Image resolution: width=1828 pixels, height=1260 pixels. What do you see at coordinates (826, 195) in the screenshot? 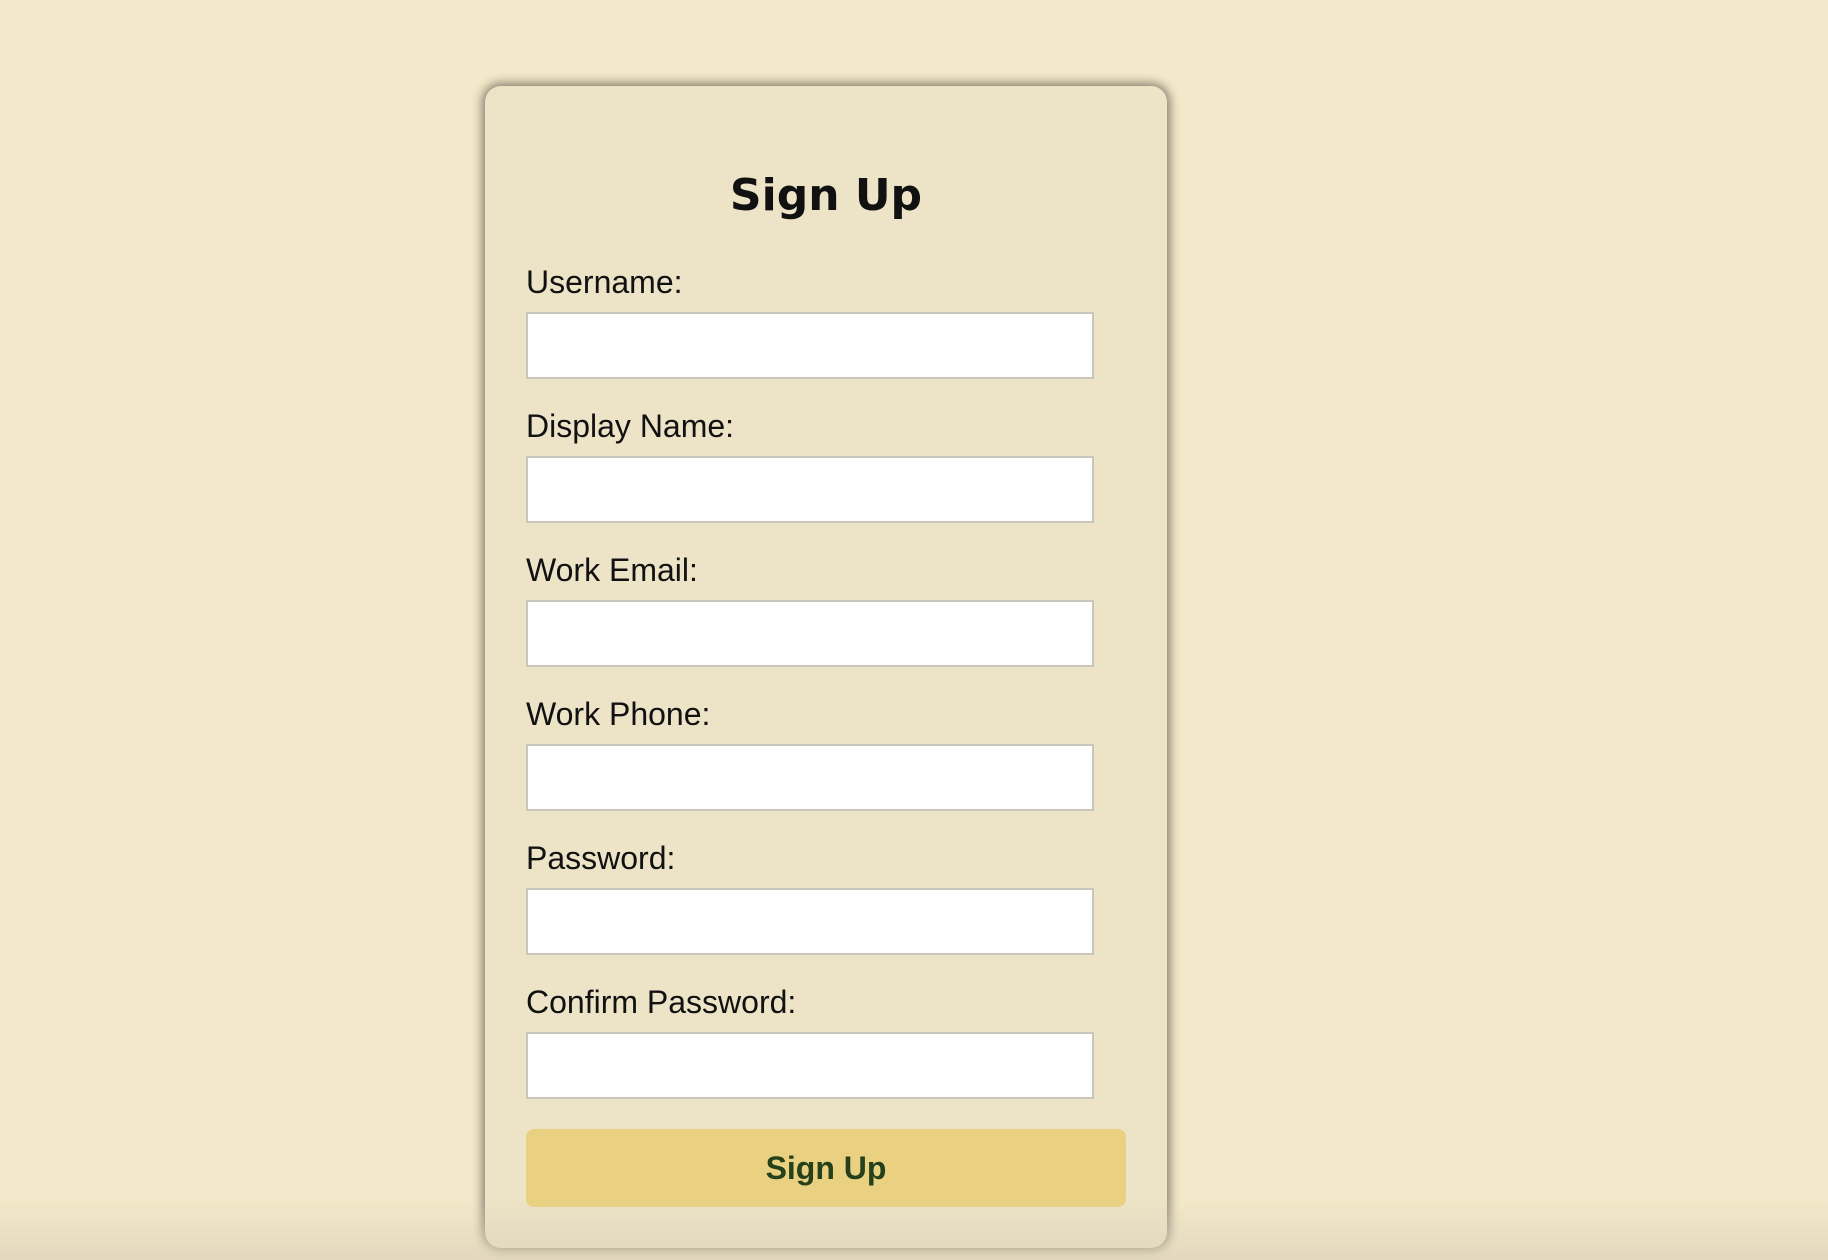
I see `form-title: Sign Up` at bounding box center [826, 195].